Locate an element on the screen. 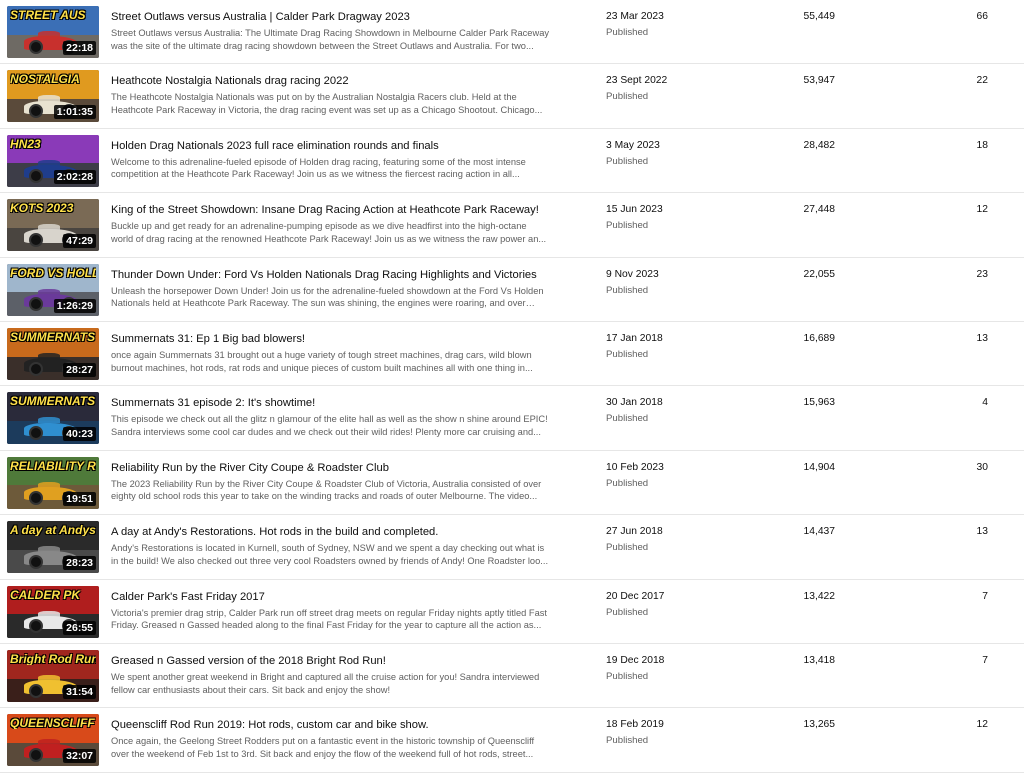  video-thumbnail: FORD VS HOLDEN 1:26:29 is located at coordinates (53, 289).